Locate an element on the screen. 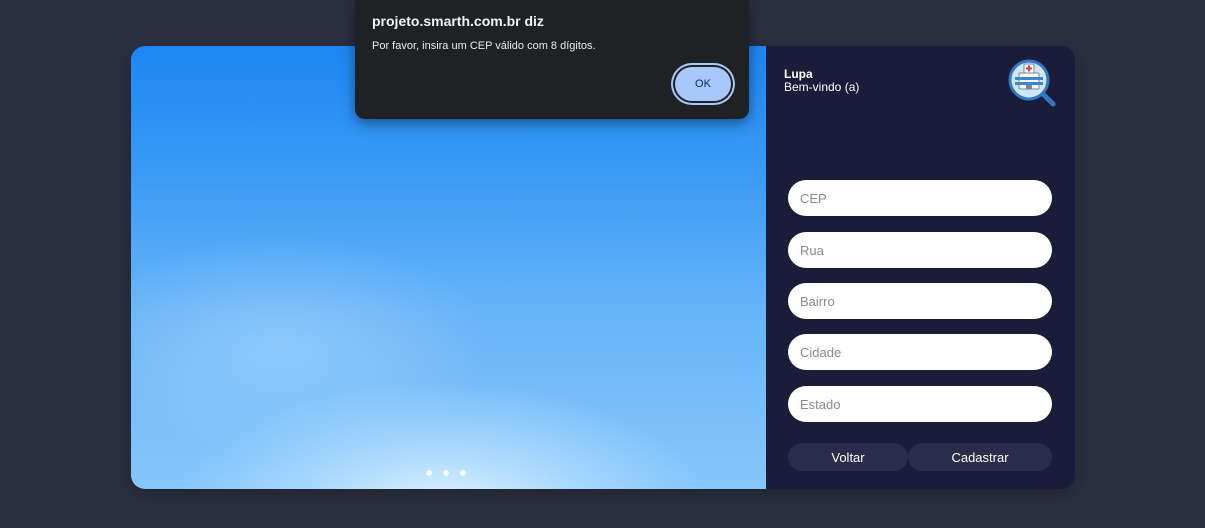 This screenshot has width=1205, height=528. back-button: Voltar is located at coordinates (848, 457).